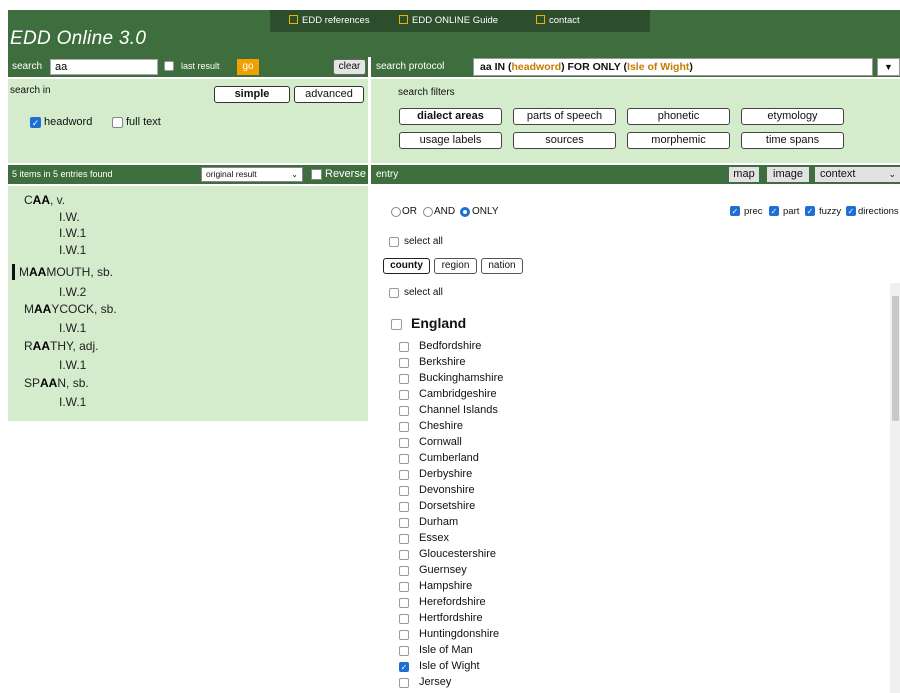  Describe the element at coordinates (117, 122) in the screenshot. I see `full-text-checkbox` at that location.